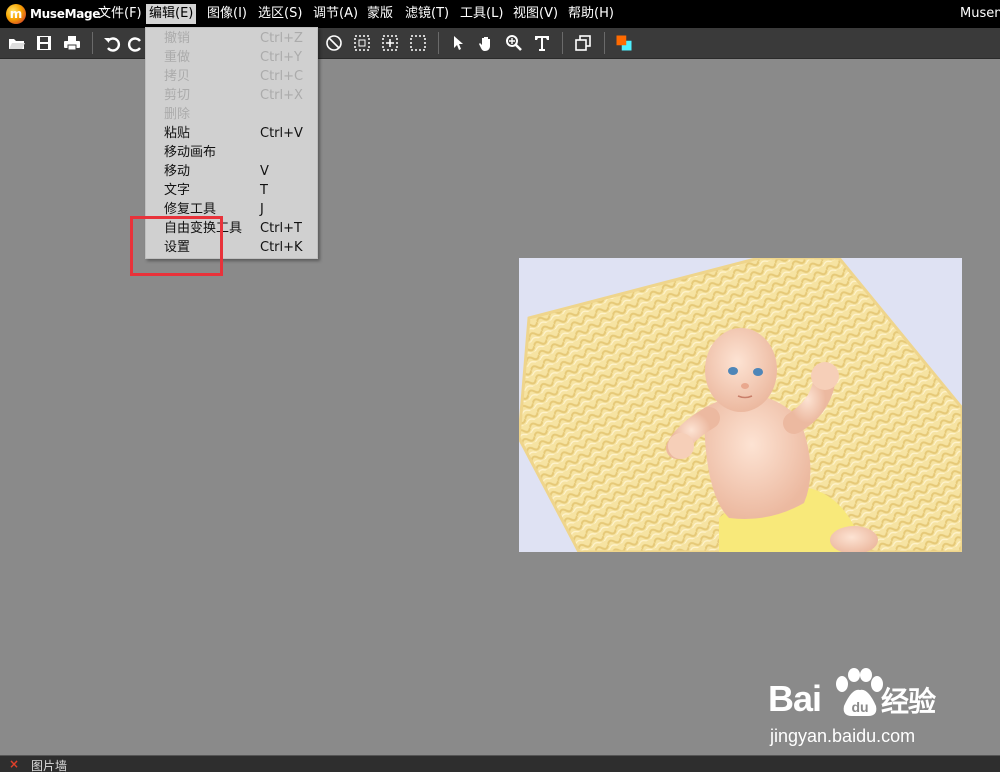 This screenshot has width=1000, height=772. Describe the element at coordinates (458, 43) in the screenshot. I see `pointer-icon` at that location.